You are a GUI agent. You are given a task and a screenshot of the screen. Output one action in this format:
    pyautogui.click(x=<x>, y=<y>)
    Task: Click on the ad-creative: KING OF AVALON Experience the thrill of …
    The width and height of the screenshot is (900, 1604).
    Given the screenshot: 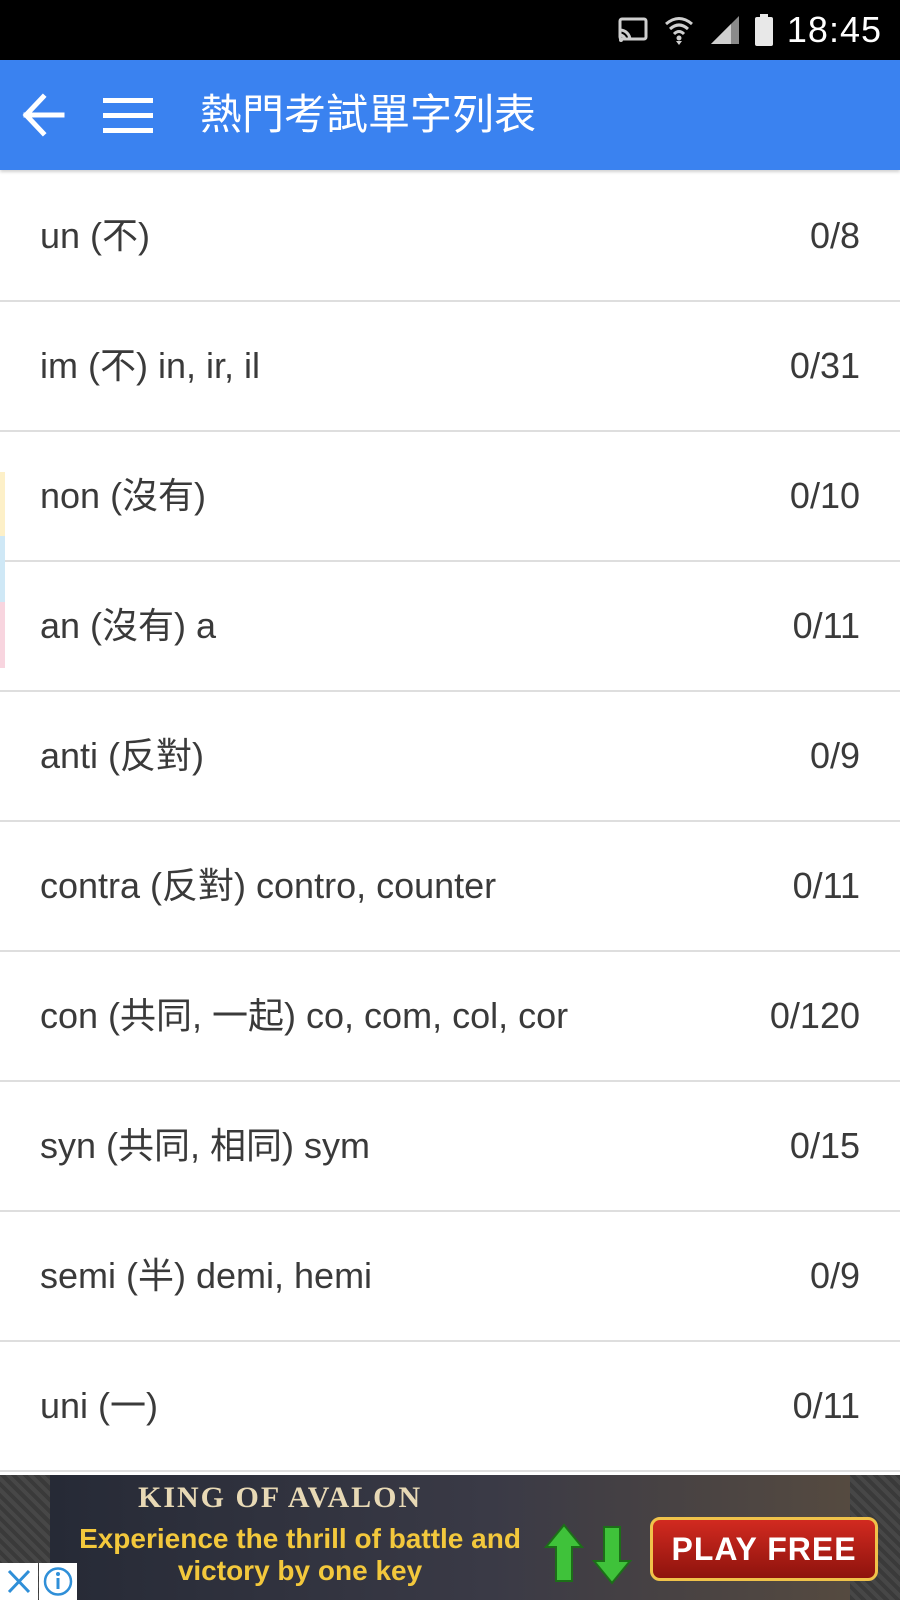 What is the action you would take?
    pyautogui.click(x=464, y=1537)
    